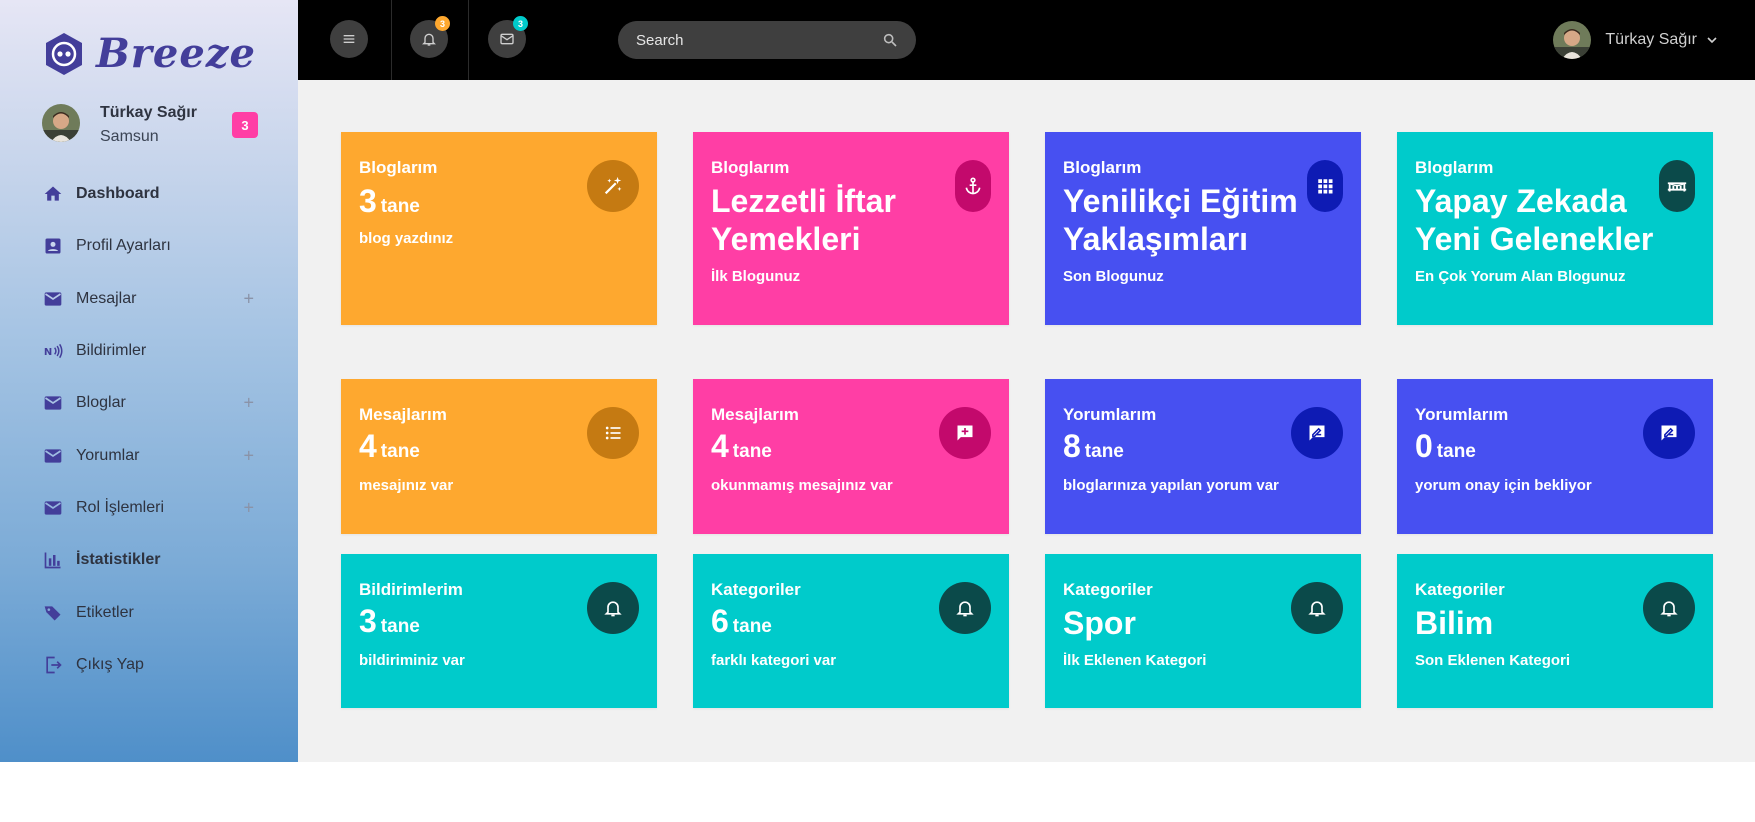 The width and height of the screenshot is (1755, 822). Describe the element at coordinates (120, 507) in the screenshot. I see `sidebar-item-label: Rol İşlemleri` at that location.